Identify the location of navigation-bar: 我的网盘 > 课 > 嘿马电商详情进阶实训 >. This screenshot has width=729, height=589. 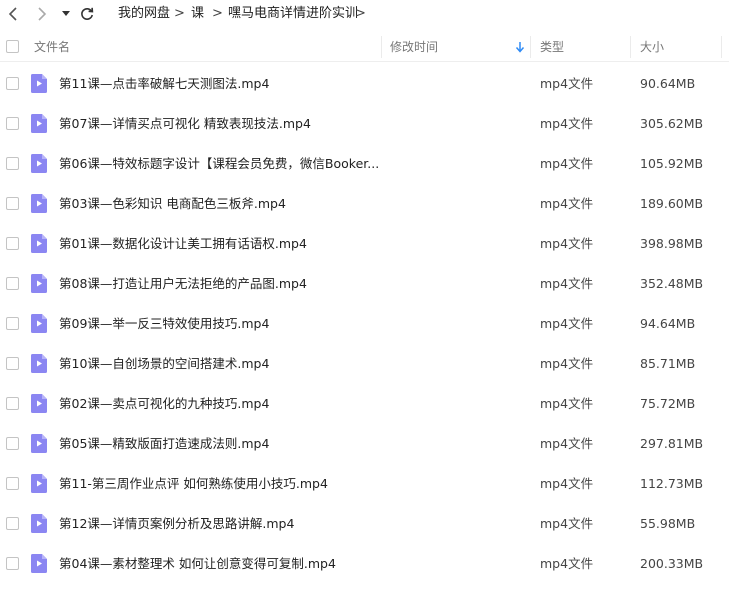
(364, 14).